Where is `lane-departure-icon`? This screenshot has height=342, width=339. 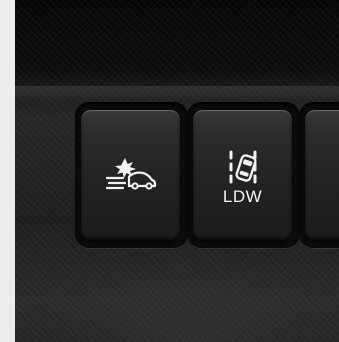 lane-departure-icon is located at coordinates (244, 170).